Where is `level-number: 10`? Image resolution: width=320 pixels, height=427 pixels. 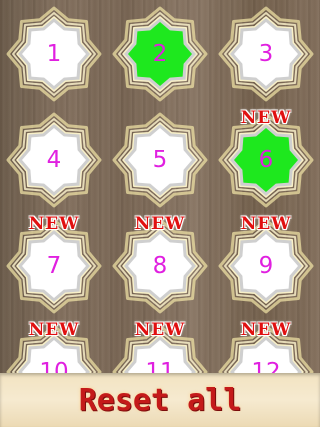 level-number: 10 is located at coordinates (54, 366).